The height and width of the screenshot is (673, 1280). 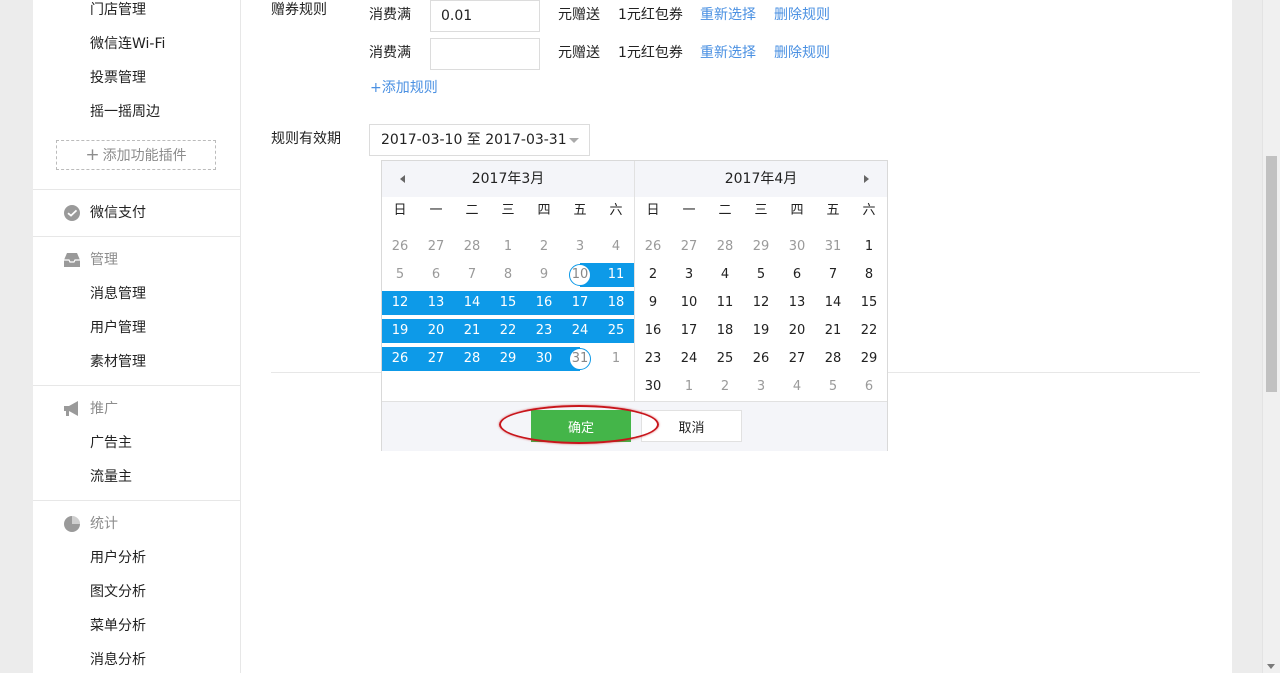 I want to click on sidebar-item-user-analysis: 用户分析, so click(x=118, y=558).